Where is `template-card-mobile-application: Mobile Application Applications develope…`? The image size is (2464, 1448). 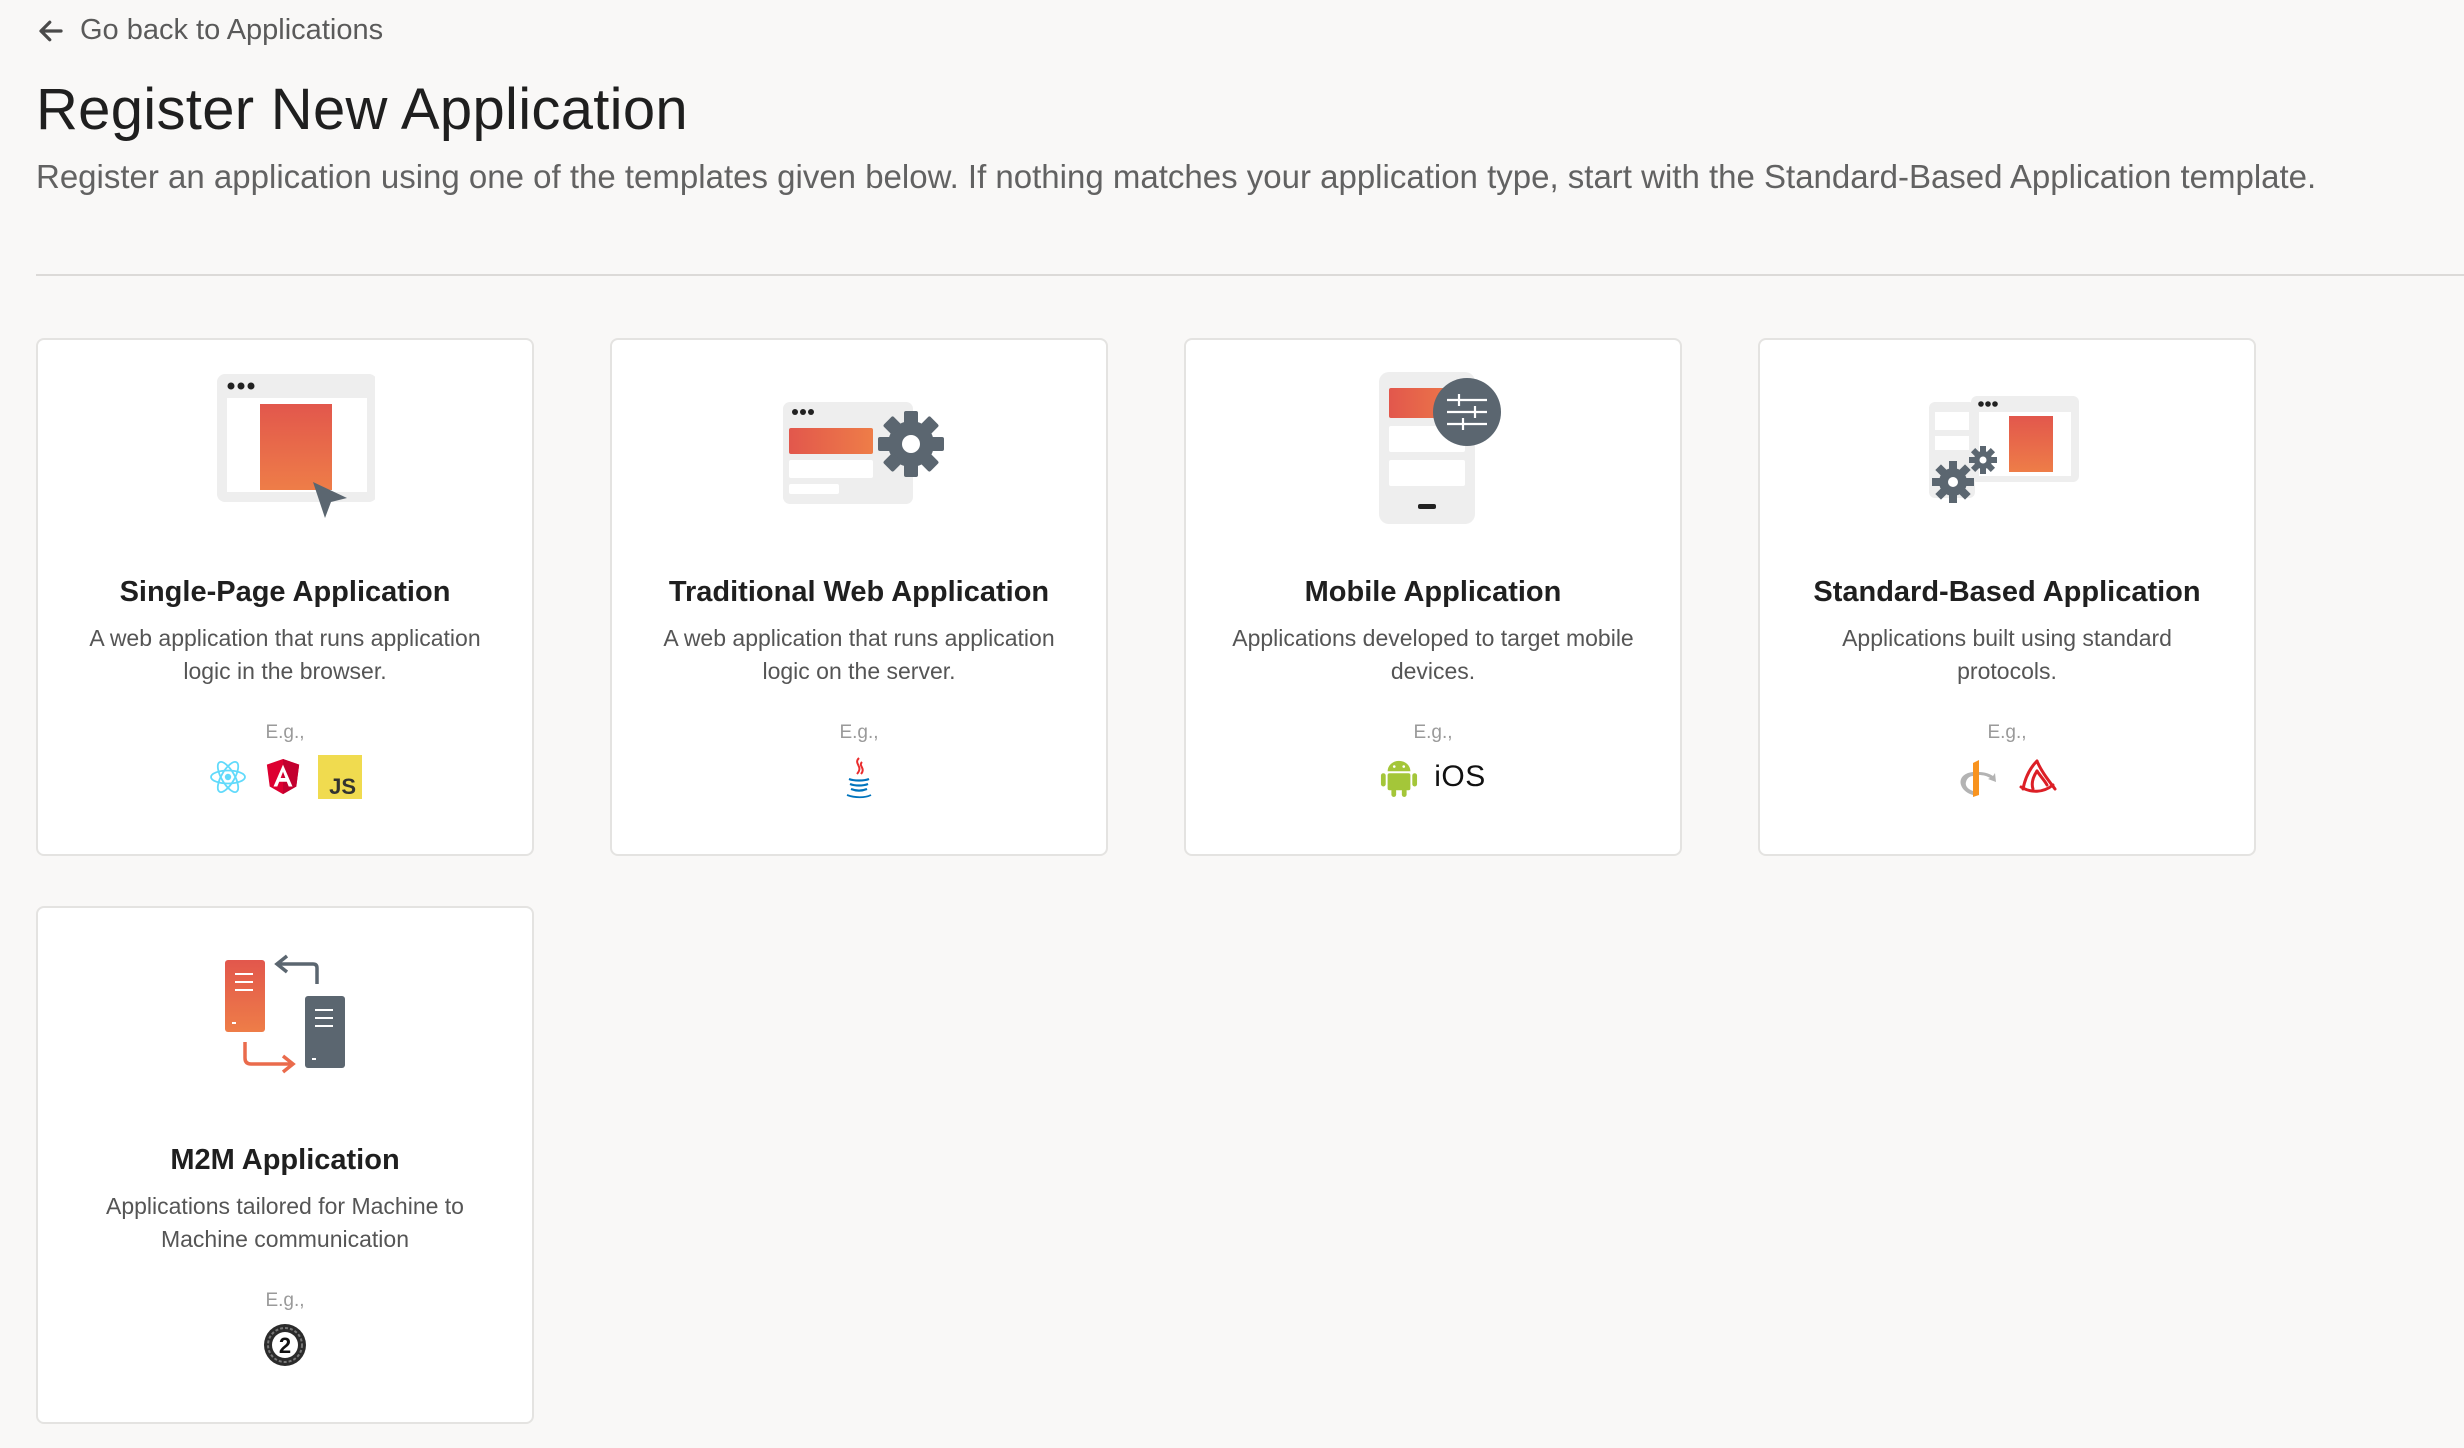 template-card-mobile-application: Mobile Application Applications develope… is located at coordinates (1433, 597).